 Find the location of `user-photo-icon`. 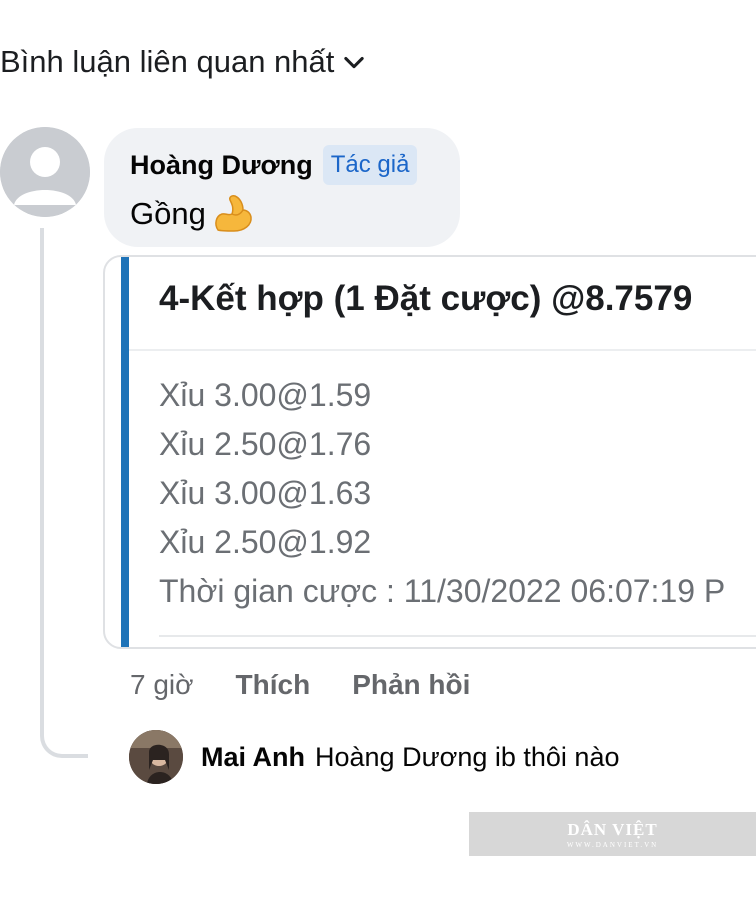

user-photo-icon is located at coordinates (156, 757).